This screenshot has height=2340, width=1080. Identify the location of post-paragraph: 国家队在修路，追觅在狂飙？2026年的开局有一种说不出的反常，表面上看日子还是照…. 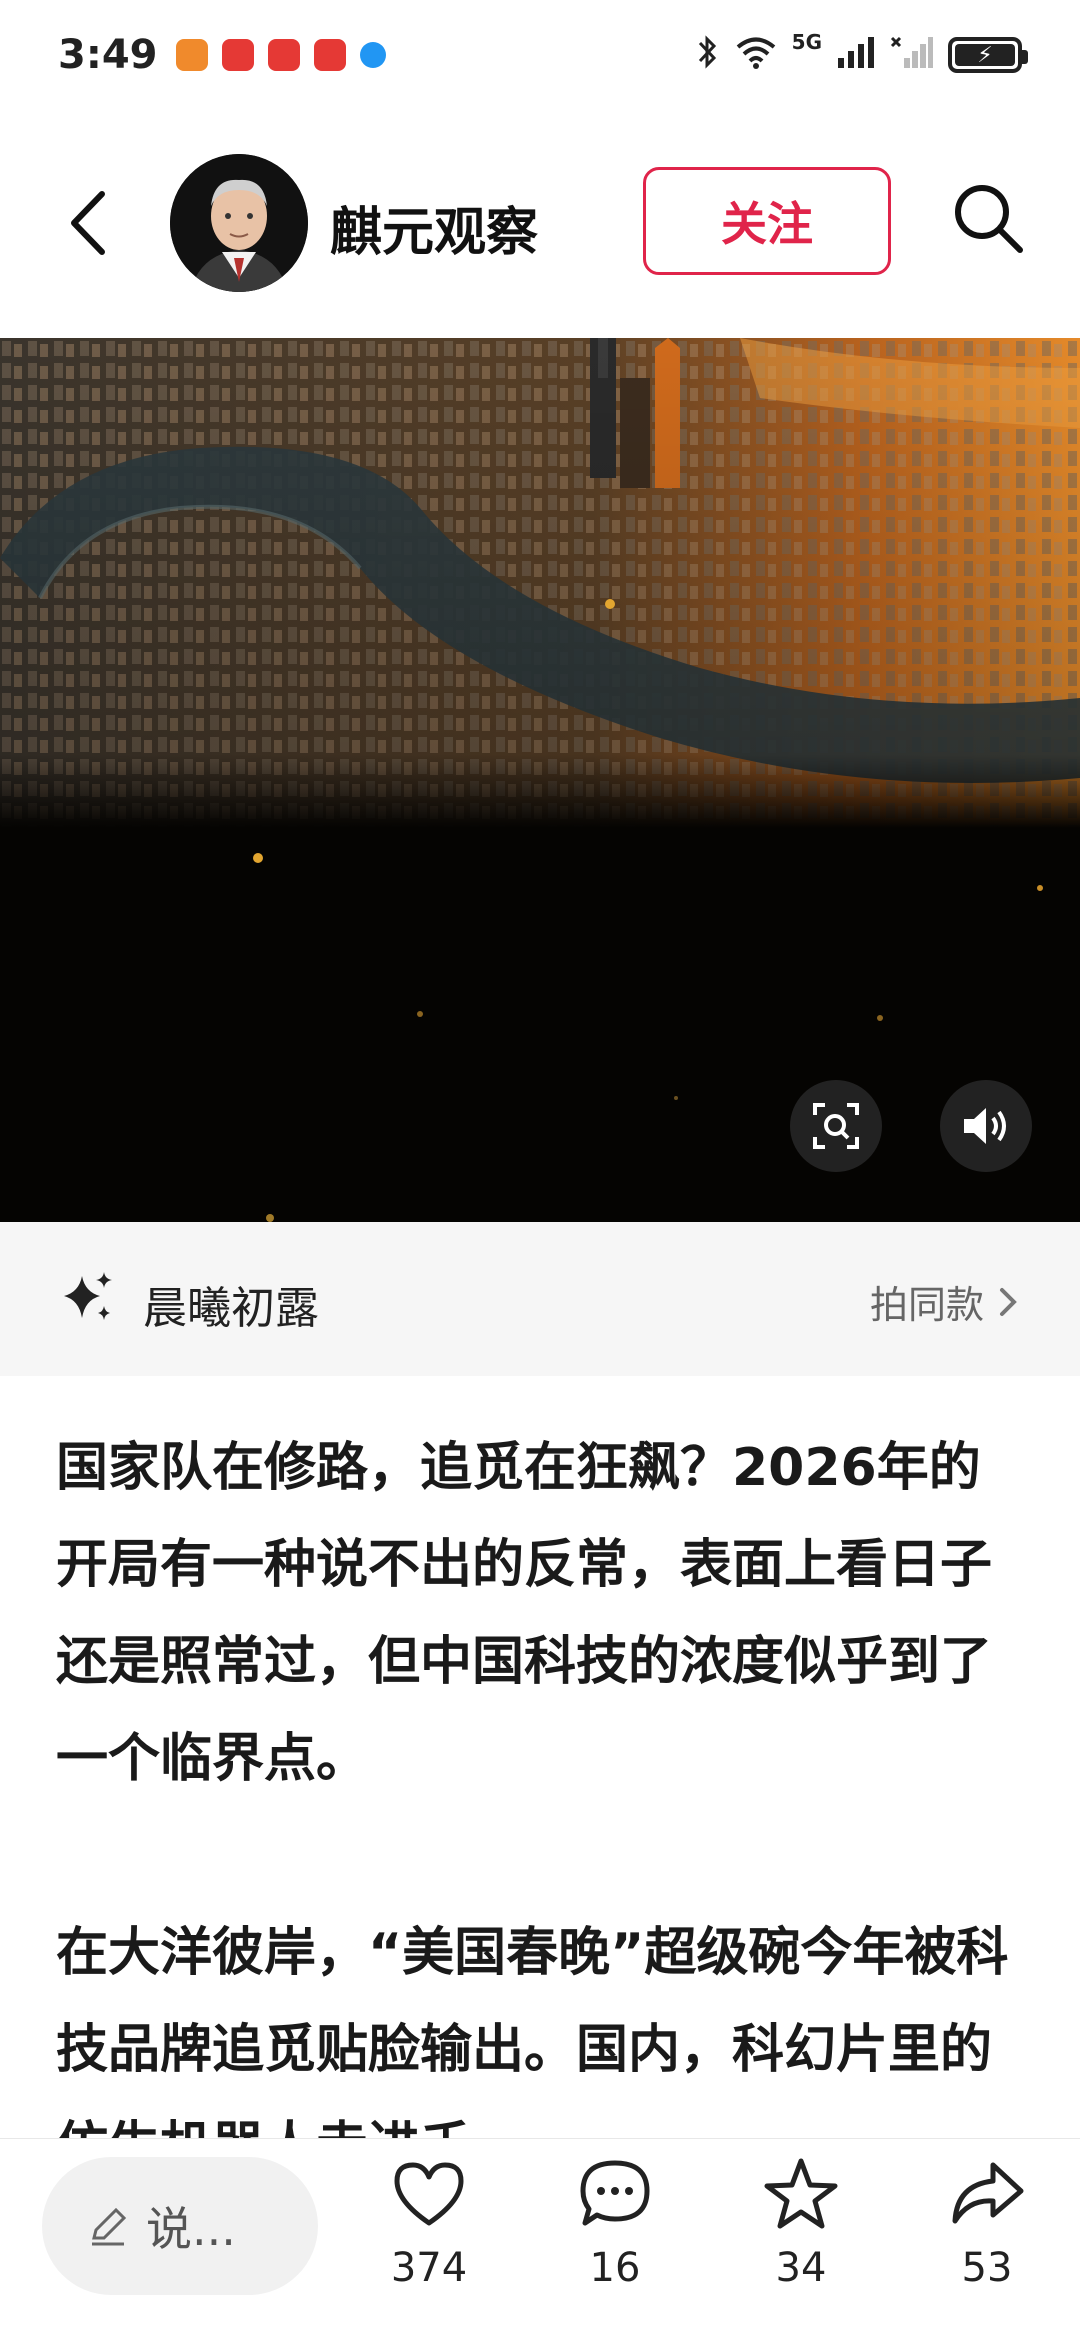
(524, 1613).